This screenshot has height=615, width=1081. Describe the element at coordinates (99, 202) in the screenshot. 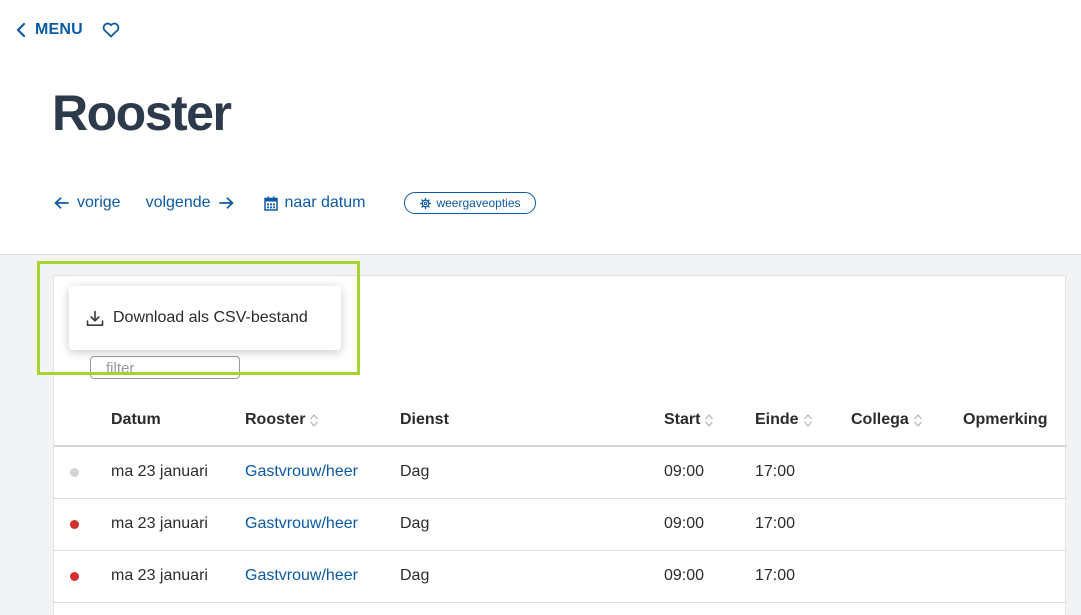

I see `previous-label: vorige` at that location.